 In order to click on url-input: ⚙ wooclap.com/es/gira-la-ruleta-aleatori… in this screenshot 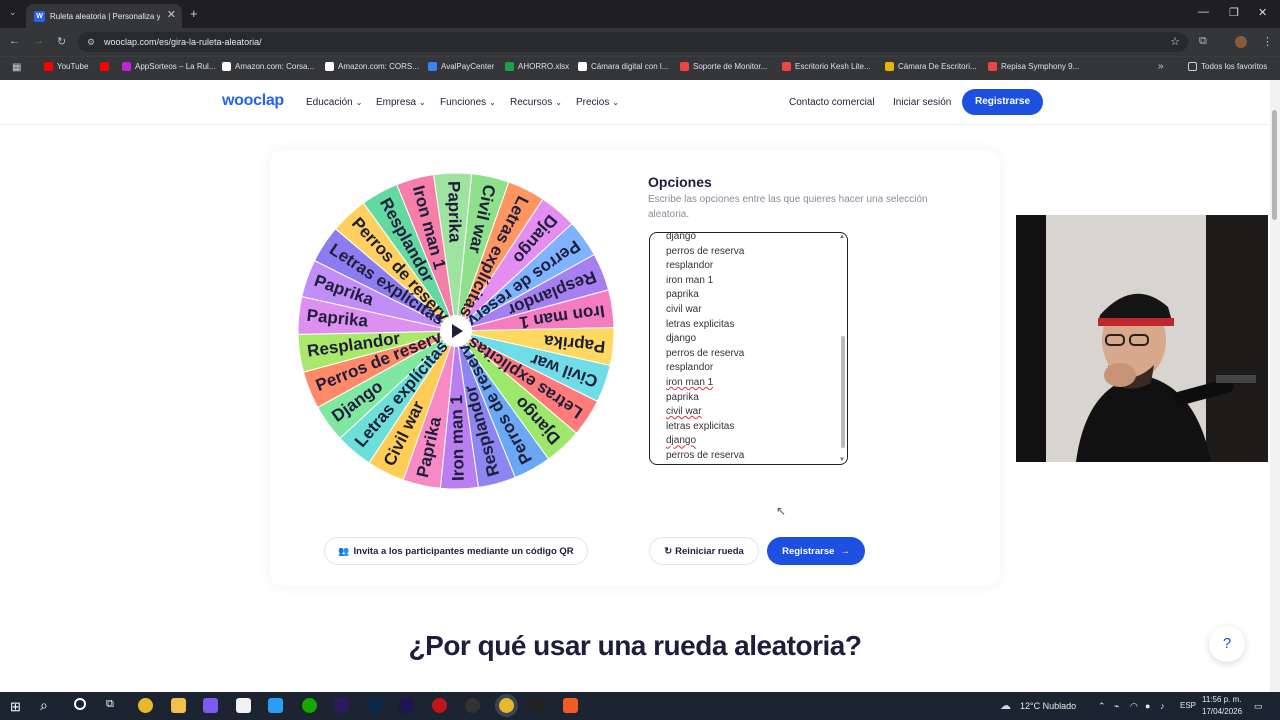, I will do `click(633, 42)`.